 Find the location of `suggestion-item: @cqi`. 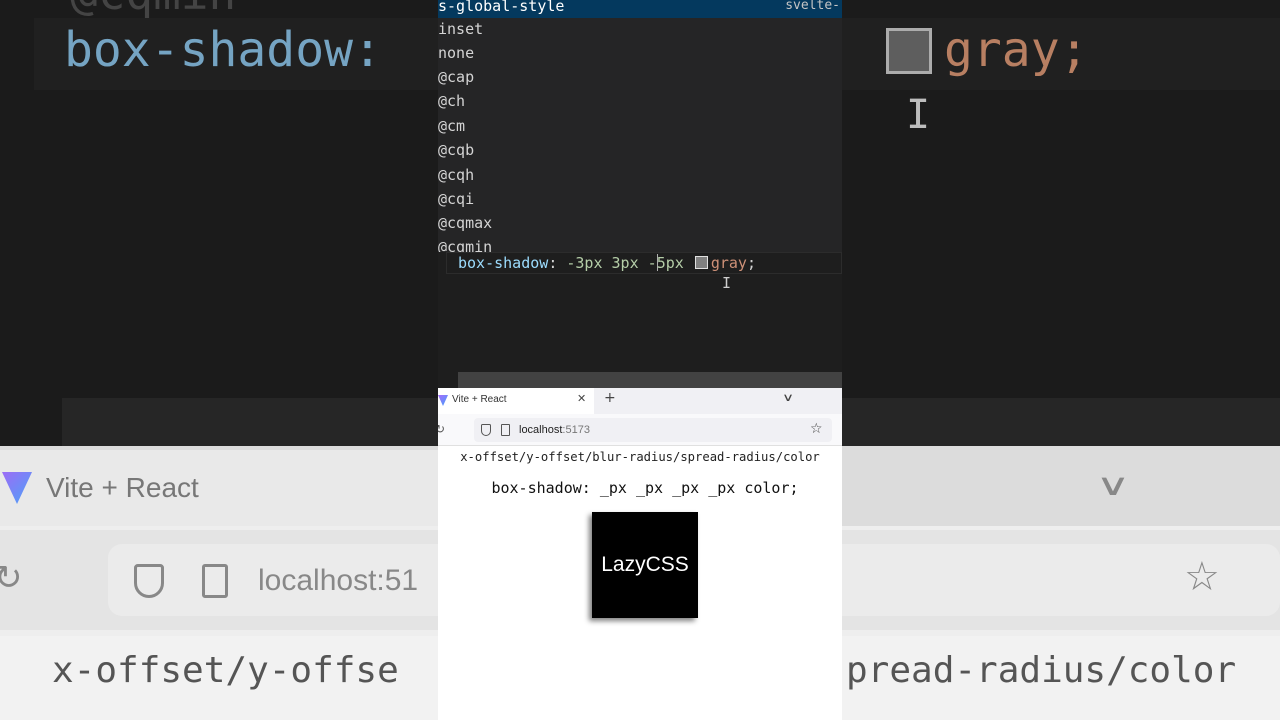

suggestion-item: @cqi is located at coordinates (640, 199).